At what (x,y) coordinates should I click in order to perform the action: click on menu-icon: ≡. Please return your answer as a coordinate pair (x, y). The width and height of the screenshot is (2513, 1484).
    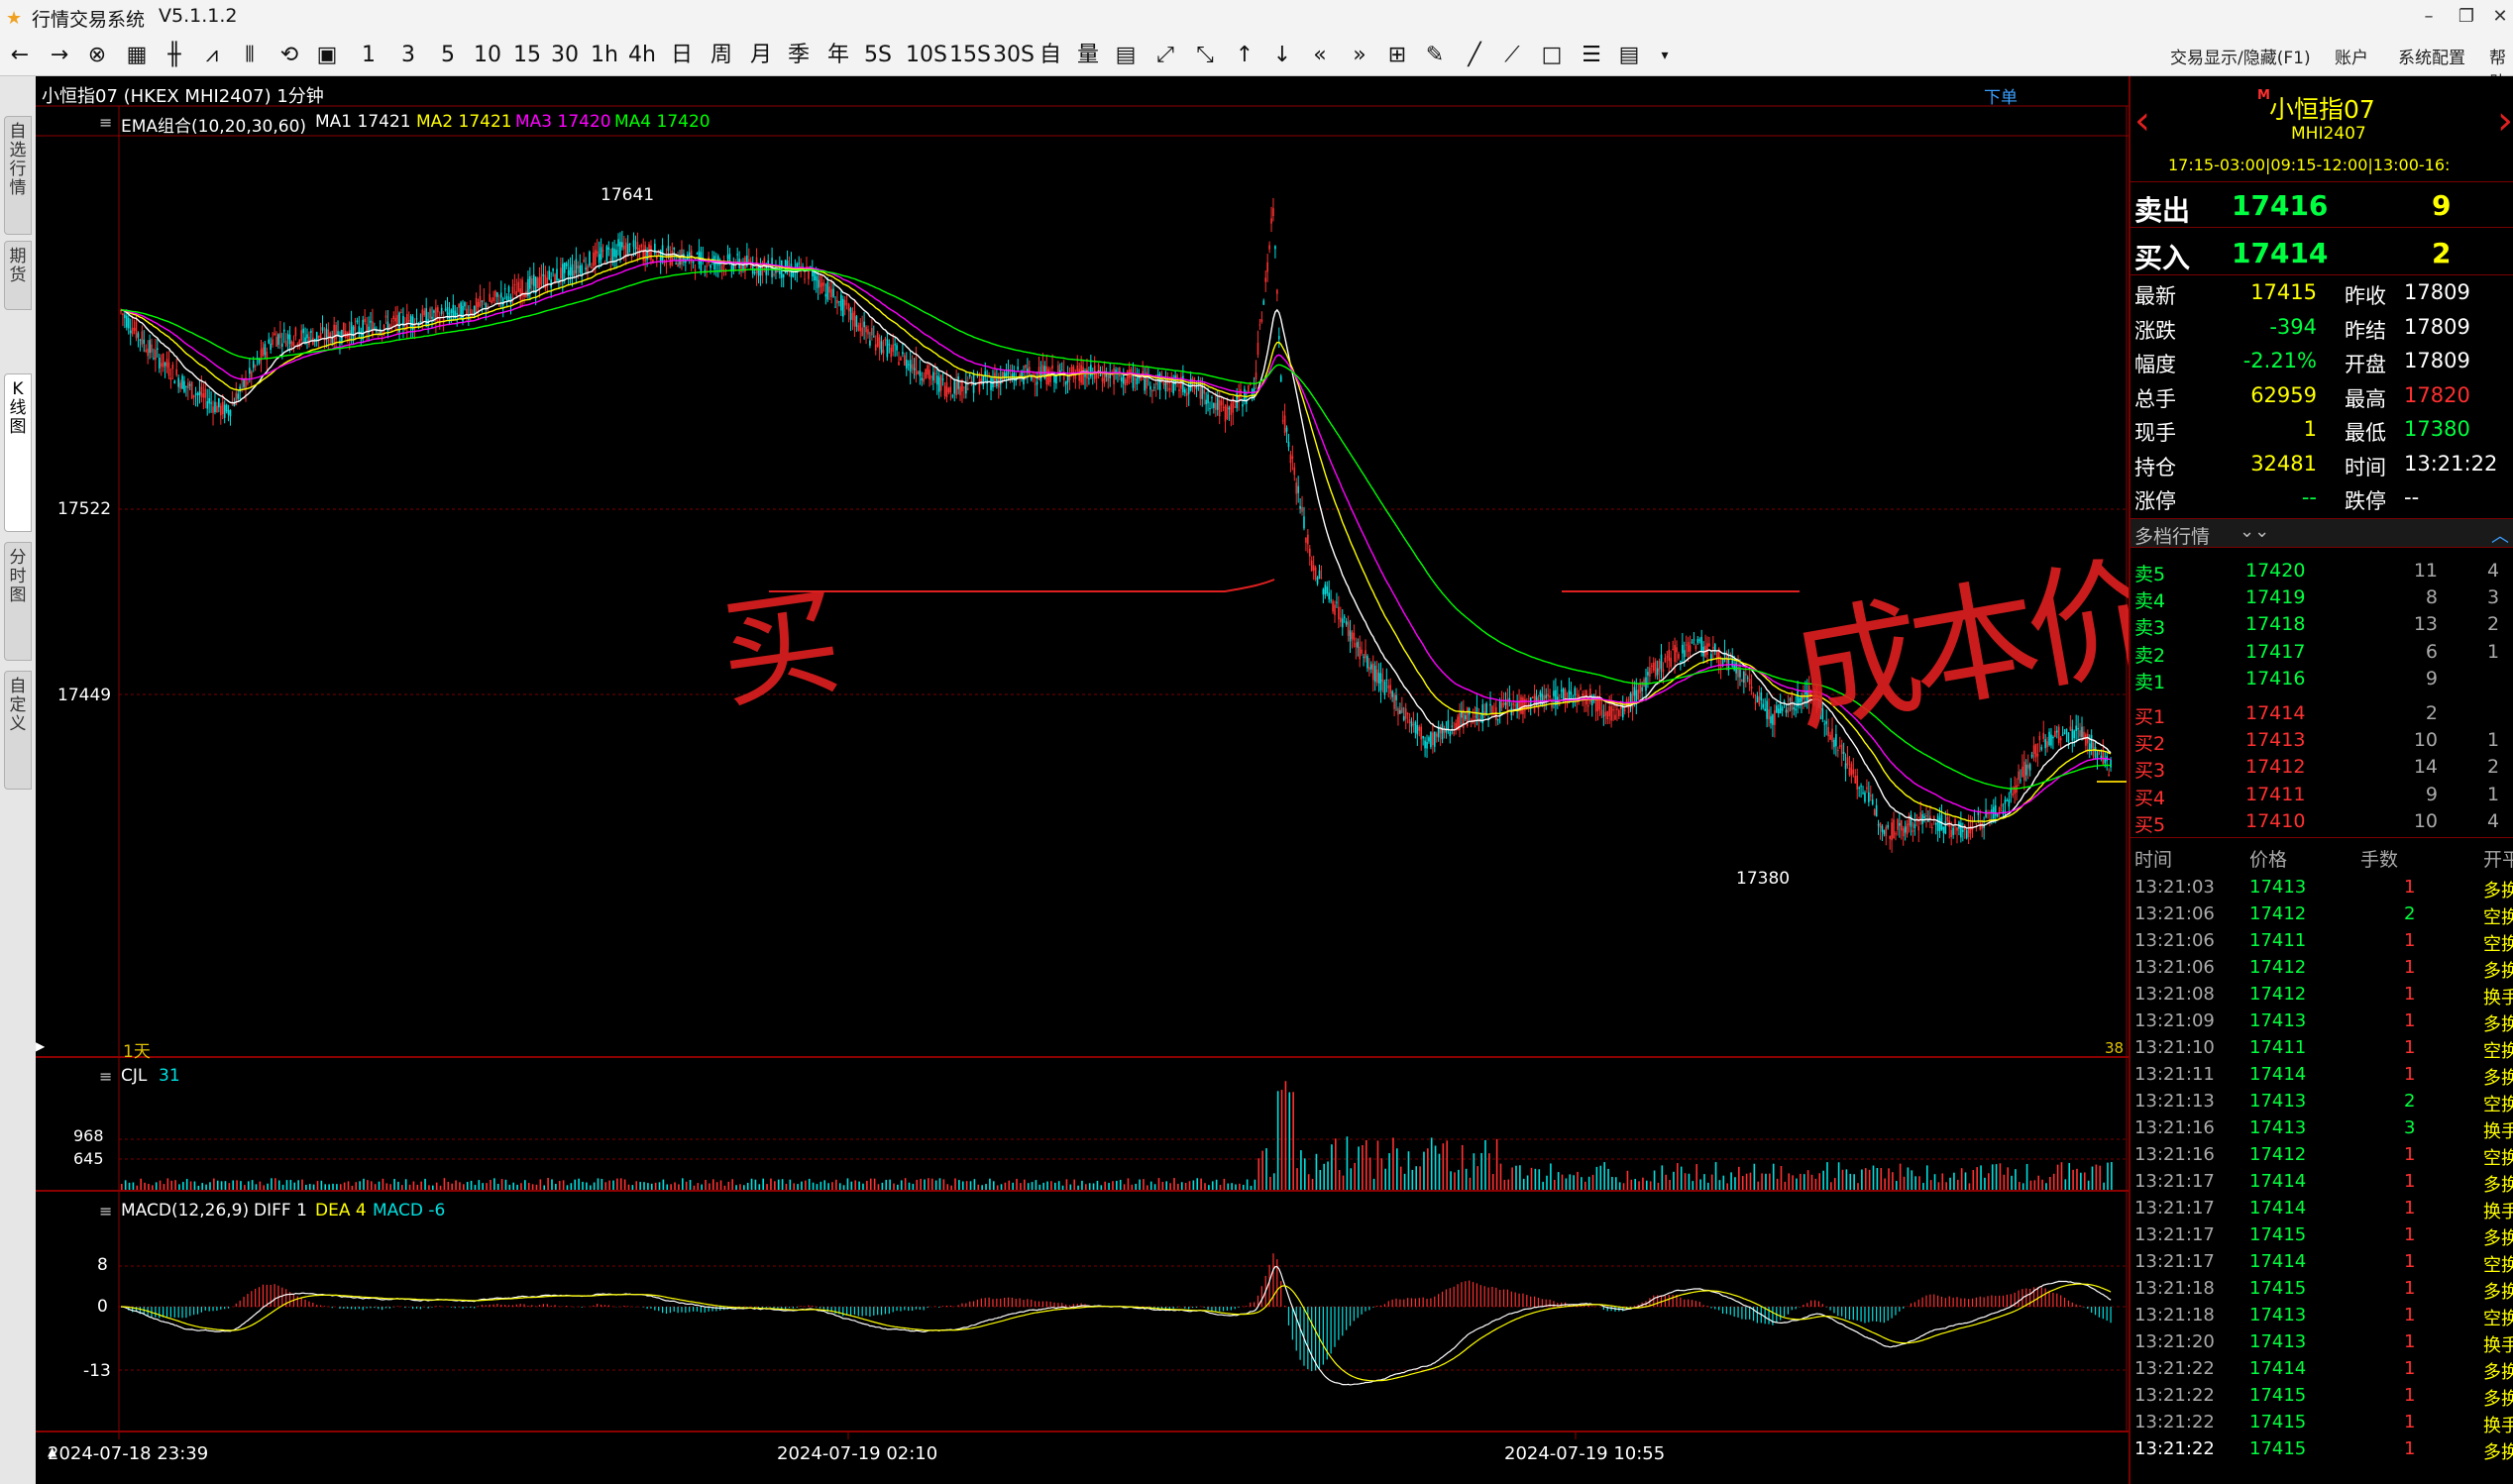
    Looking at the image, I should click on (105, 123).